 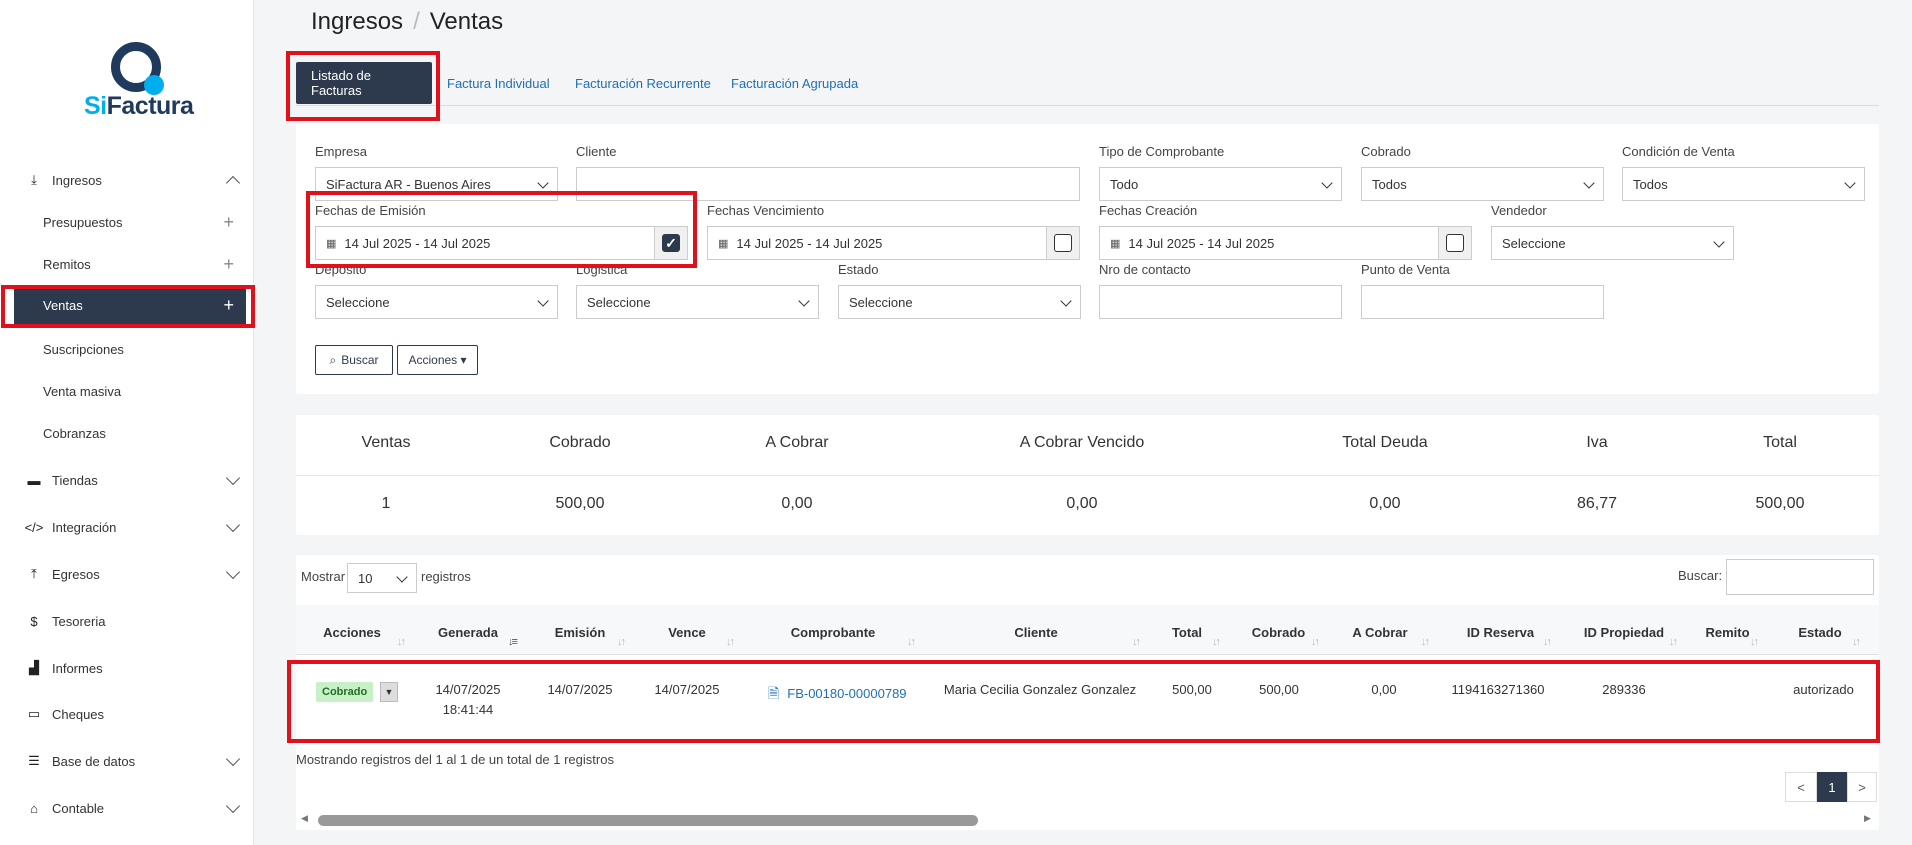 I want to click on nro-contacto-input, so click(x=1220, y=302).